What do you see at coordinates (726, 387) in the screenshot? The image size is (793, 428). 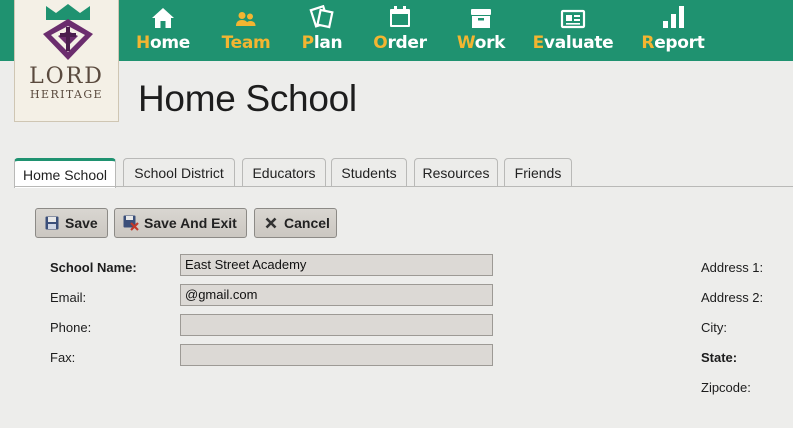 I see `zipcode-label: Zipcode:` at bounding box center [726, 387].